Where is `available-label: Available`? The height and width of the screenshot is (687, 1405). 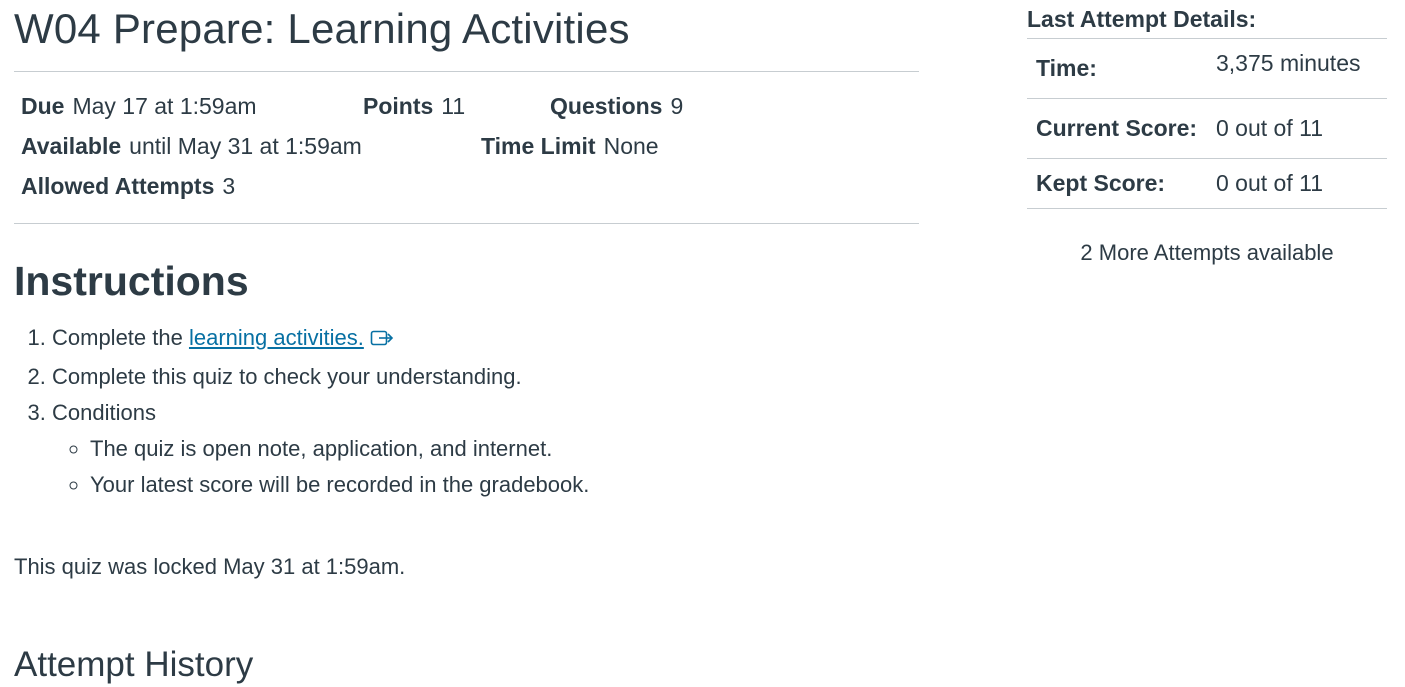 available-label: Available is located at coordinates (71, 146).